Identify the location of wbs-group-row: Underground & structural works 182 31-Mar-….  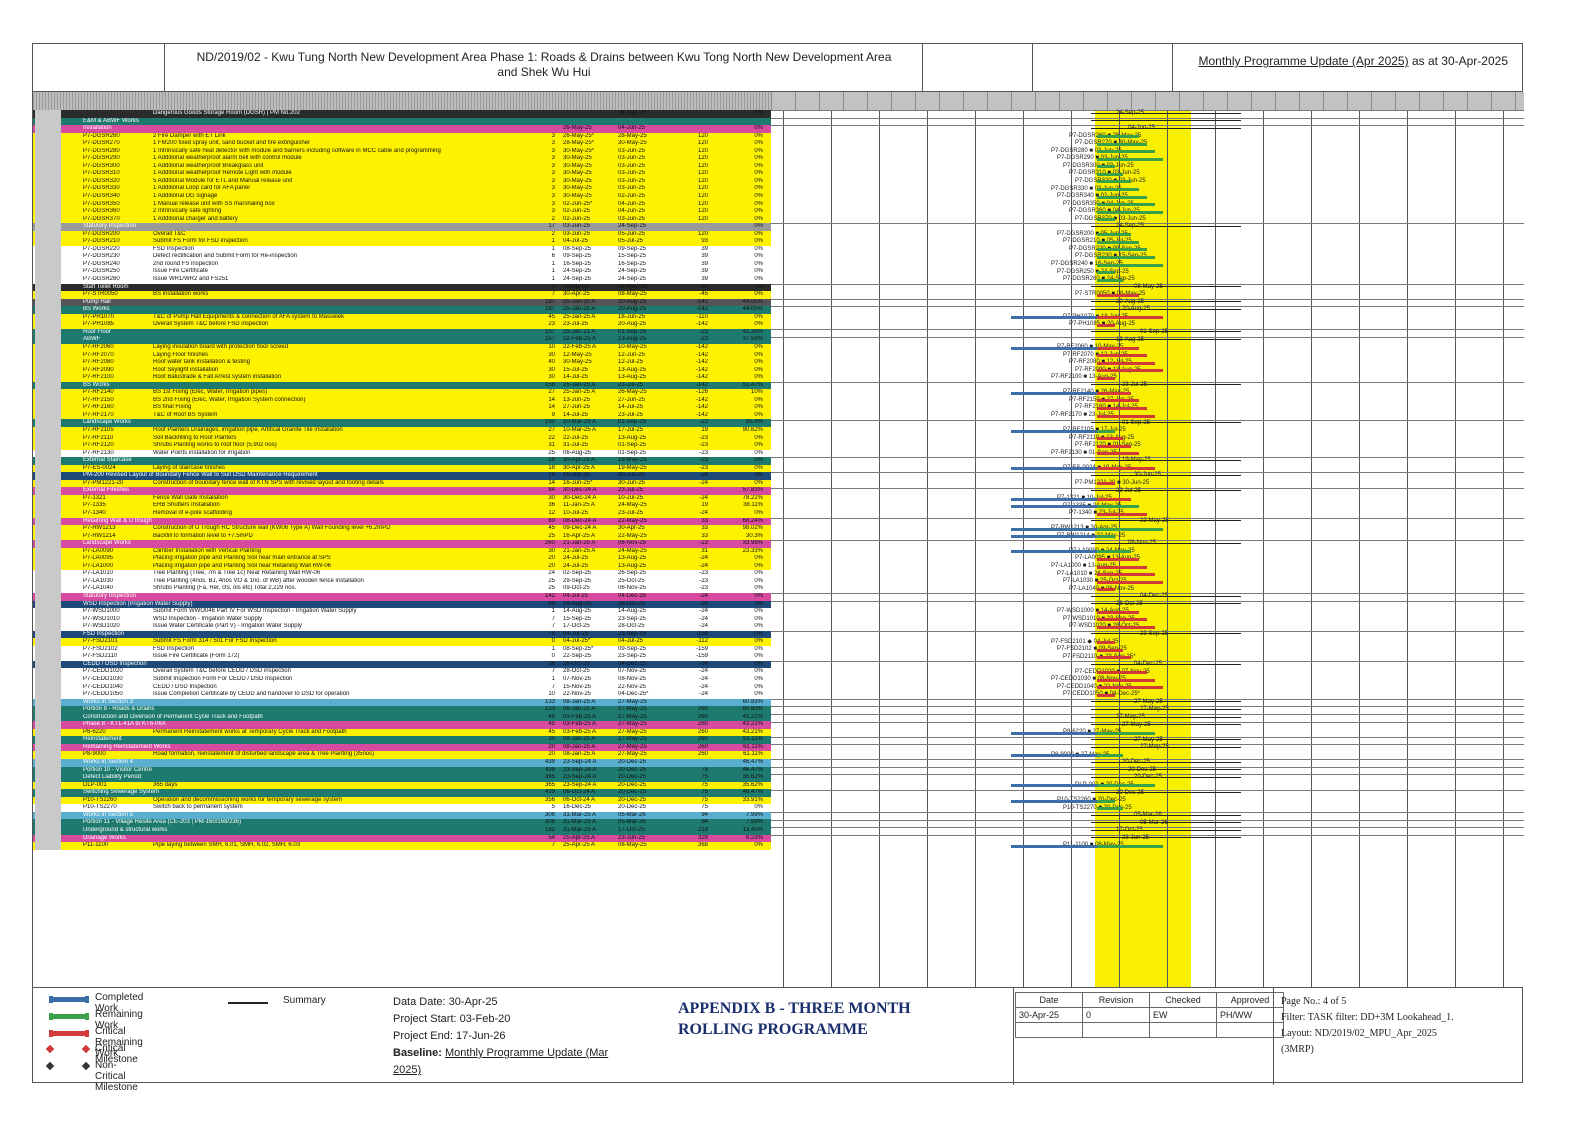
(402, 830).